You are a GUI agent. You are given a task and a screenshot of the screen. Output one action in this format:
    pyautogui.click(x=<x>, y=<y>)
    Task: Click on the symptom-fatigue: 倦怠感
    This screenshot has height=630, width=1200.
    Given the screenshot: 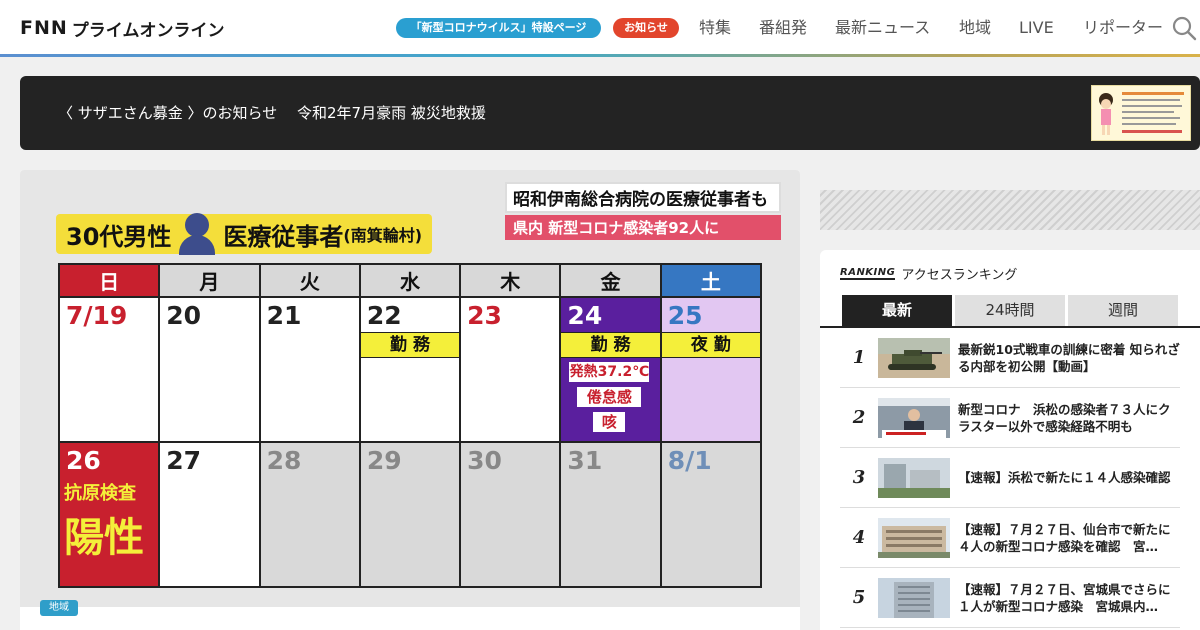 What is the action you would take?
    pyautogui.click(x=609, y=397)
    